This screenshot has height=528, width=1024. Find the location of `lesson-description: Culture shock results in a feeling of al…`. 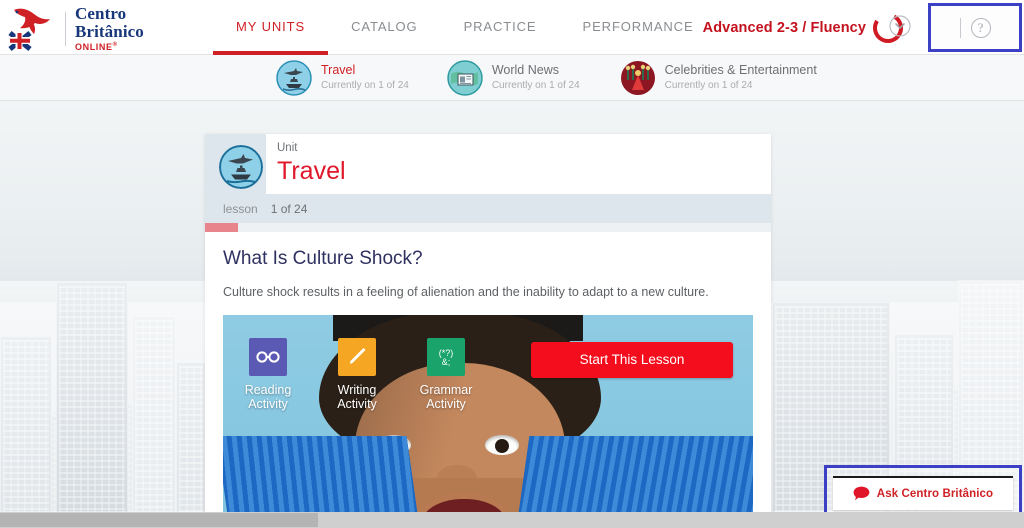

lesson-description: Culture shock results in a feeling of al… is located at coordinates (466, 291).